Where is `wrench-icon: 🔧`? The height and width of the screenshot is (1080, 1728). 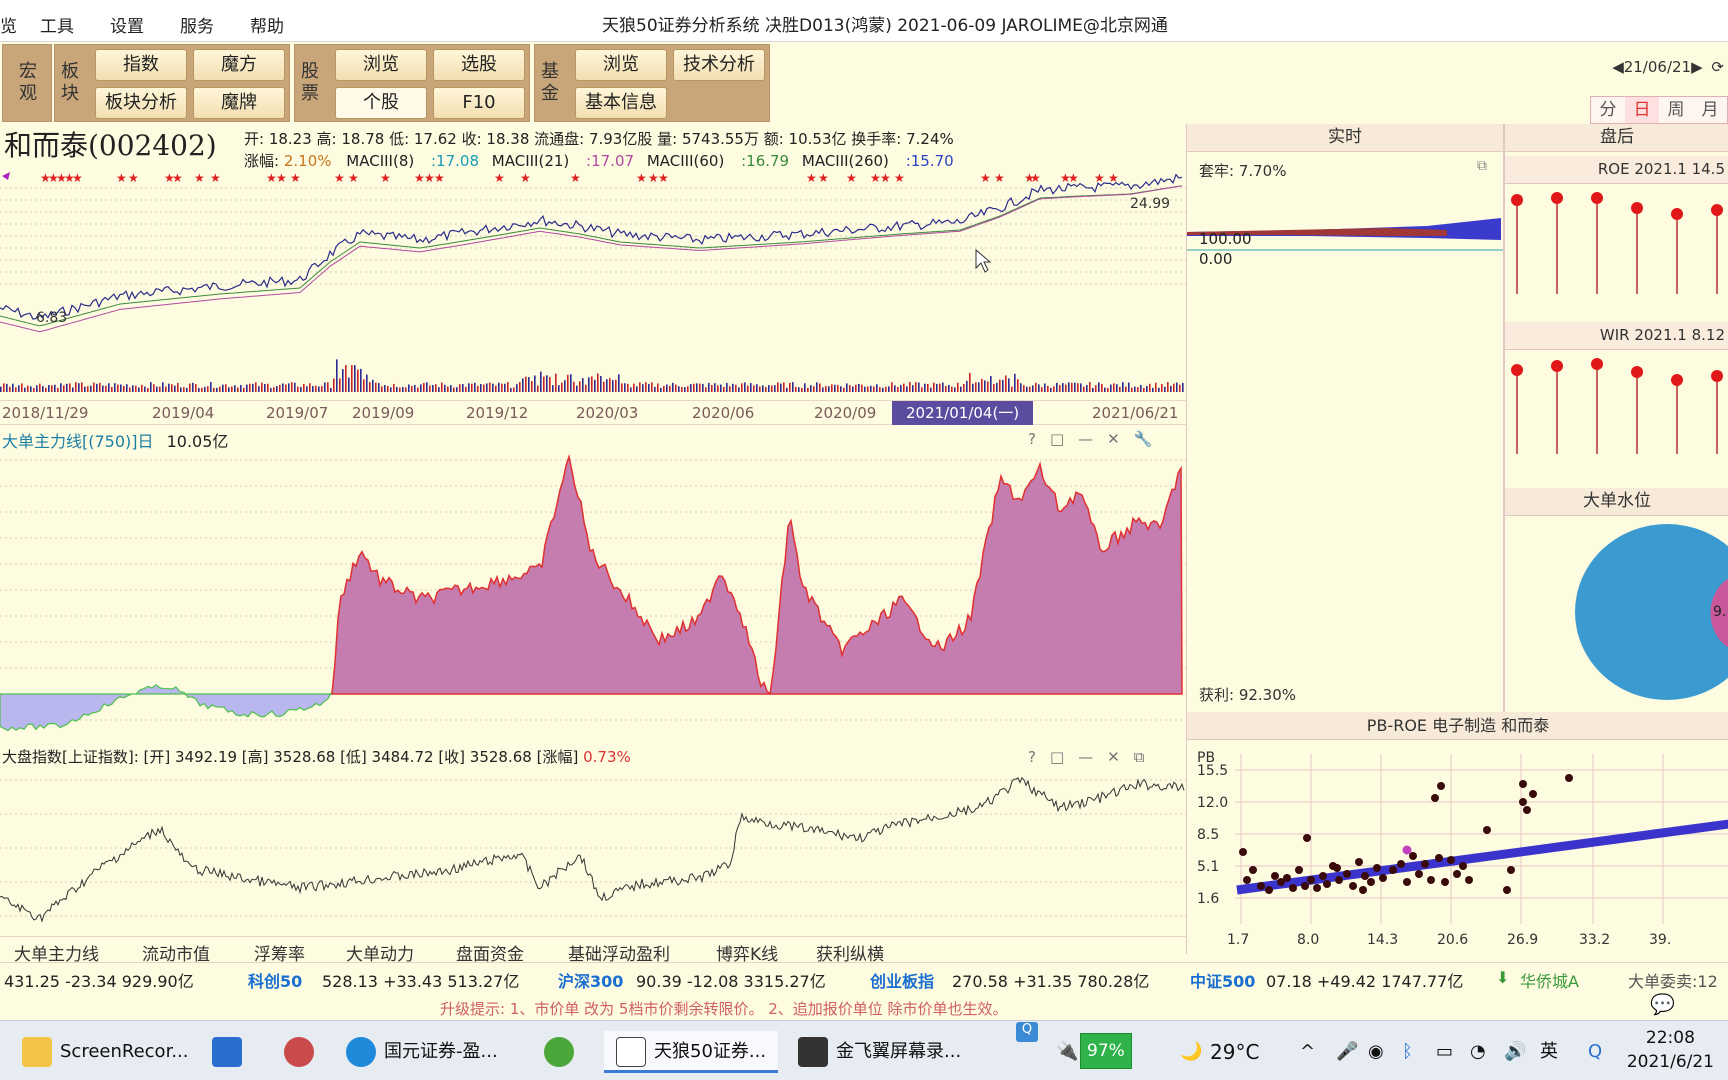
wrench-icon: 🔧 is located at coordinates (1150, 439).